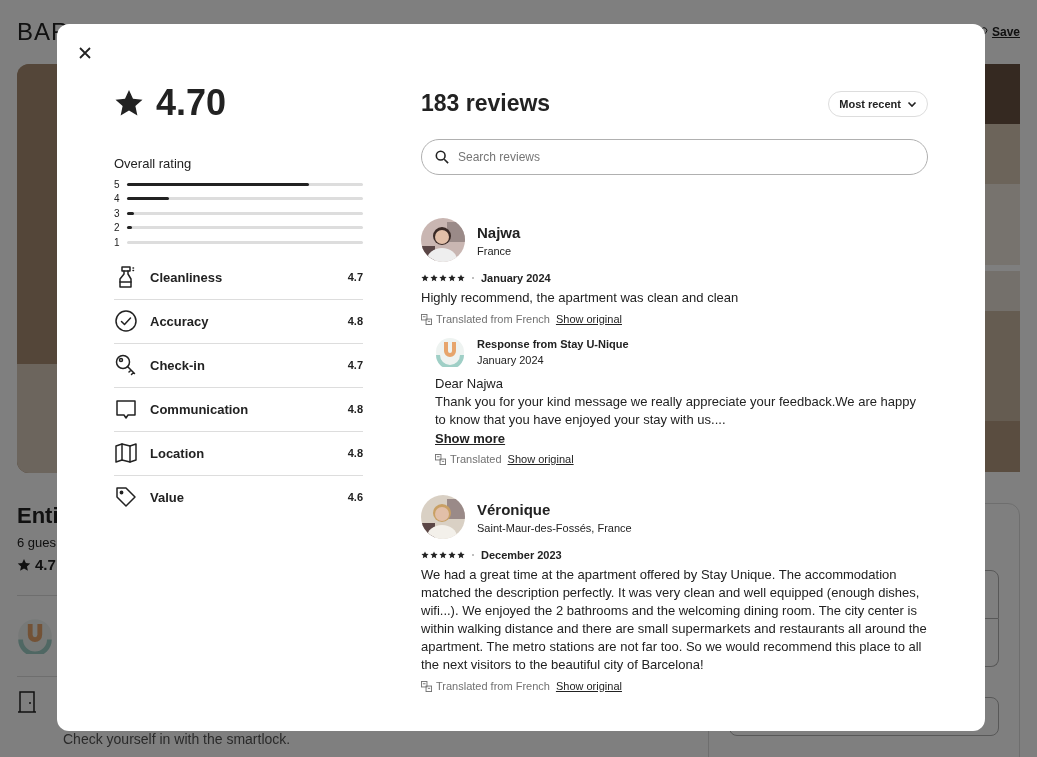 Image resolution: width=1037 pixels, height=757 pixels. I want to click on response-title: Response from Stay U-Nique, so click(553, 344).